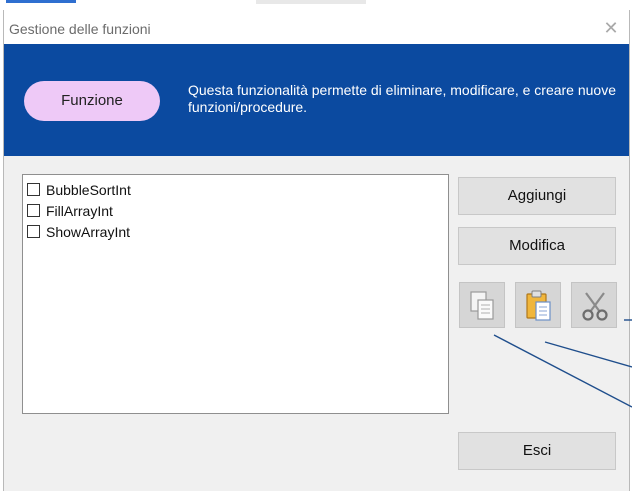 The width and height of the screenshot is (632, 491). What do you see at coordinates (537, 246) in the screenshot?
I see `modify-button: Modifica` at bounding box center [537, 246].